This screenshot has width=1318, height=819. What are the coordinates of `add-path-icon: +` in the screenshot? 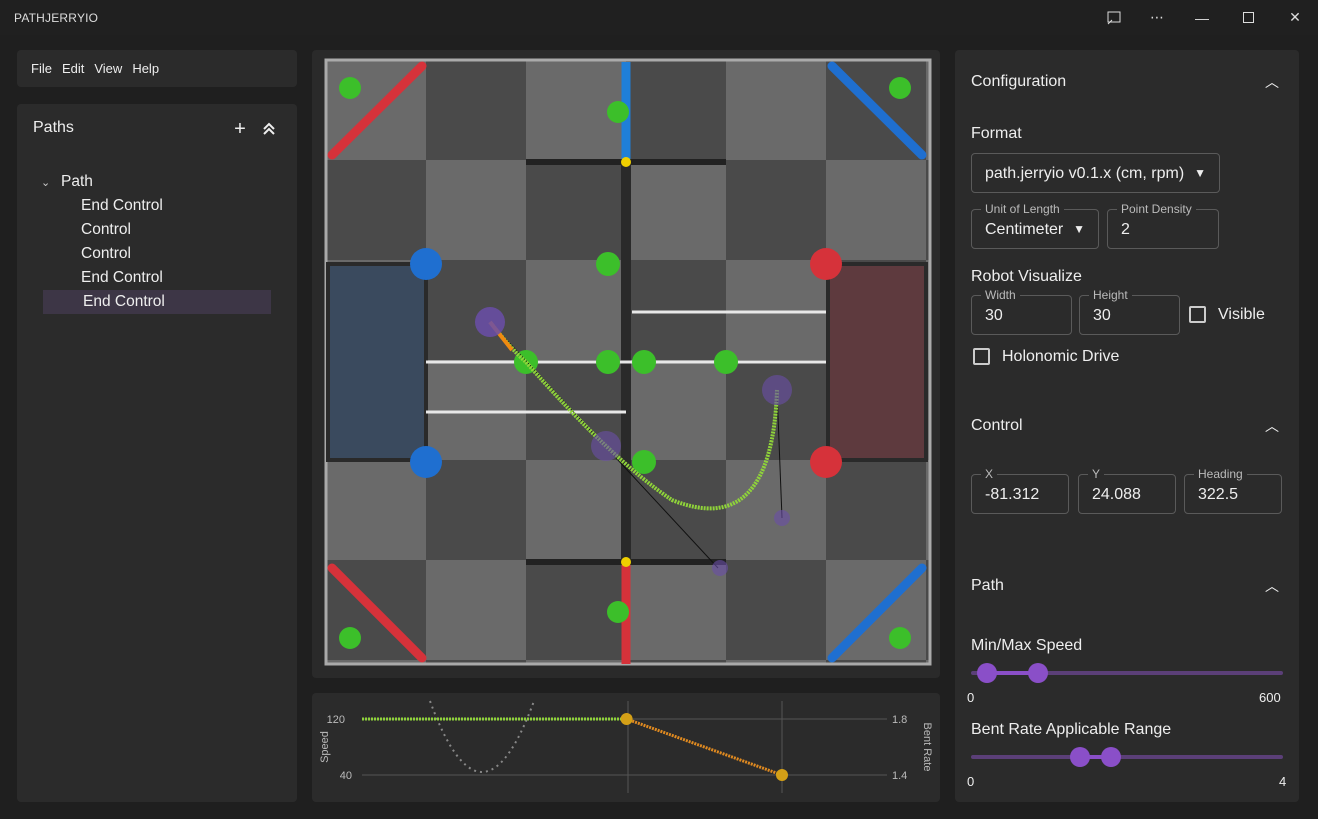 It's located at (240, 129).